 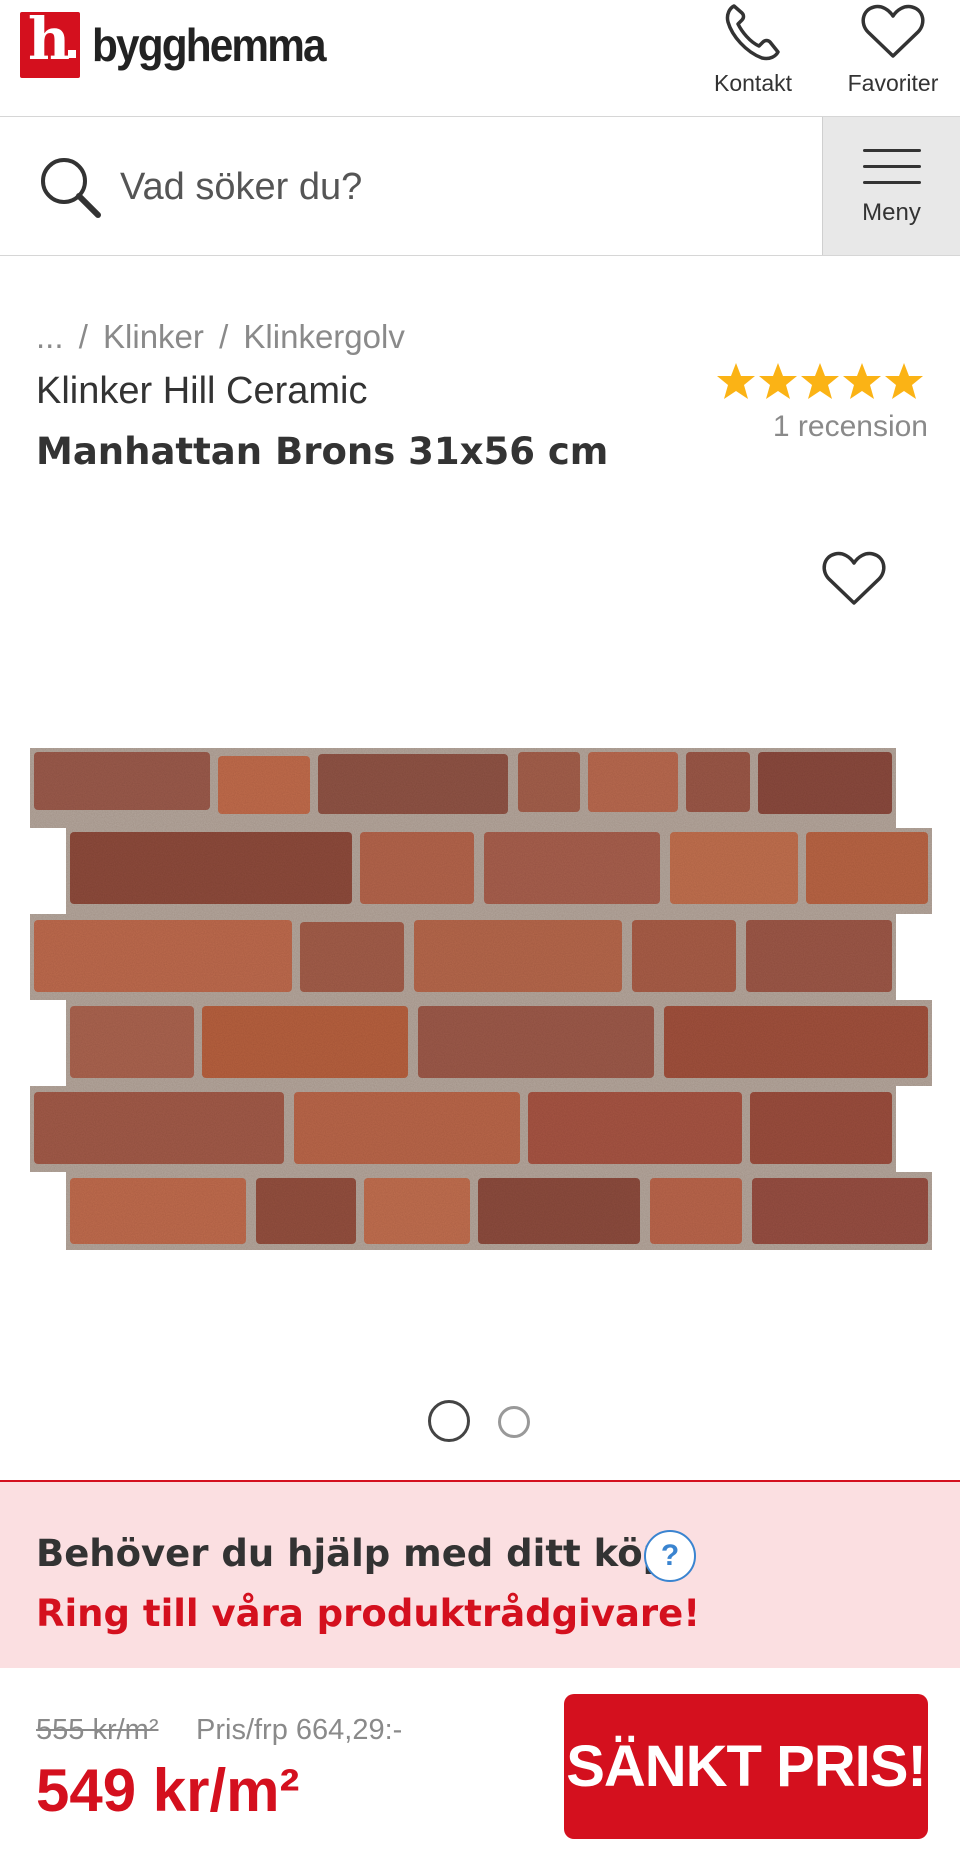 I want to click on logo-mark: h, so click(x=50, y=42).